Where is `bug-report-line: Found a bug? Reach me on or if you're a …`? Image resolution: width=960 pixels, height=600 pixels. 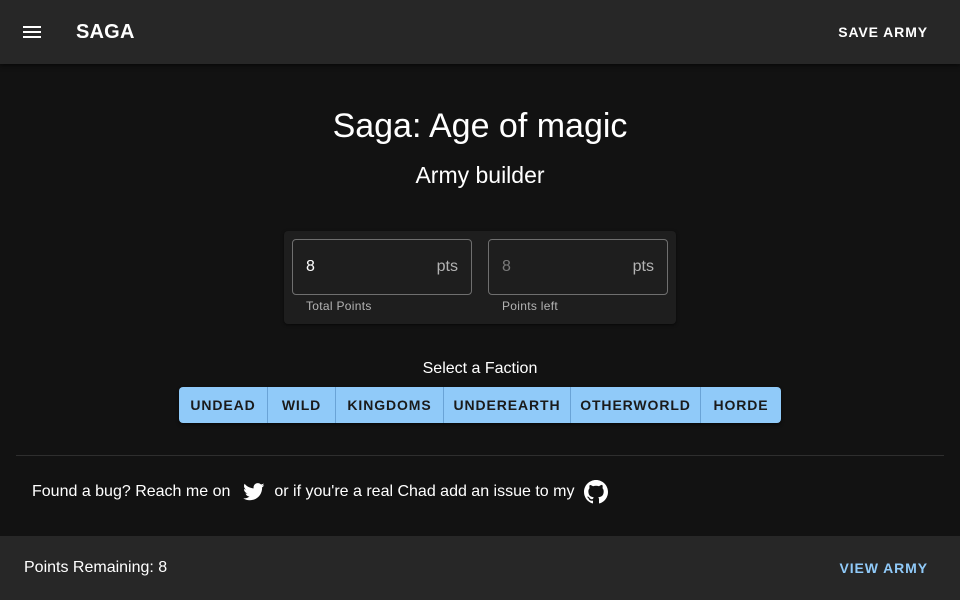 bug-report-line: Found a bug? Reach me on or if you're a … is located at coordinates (324, 492).